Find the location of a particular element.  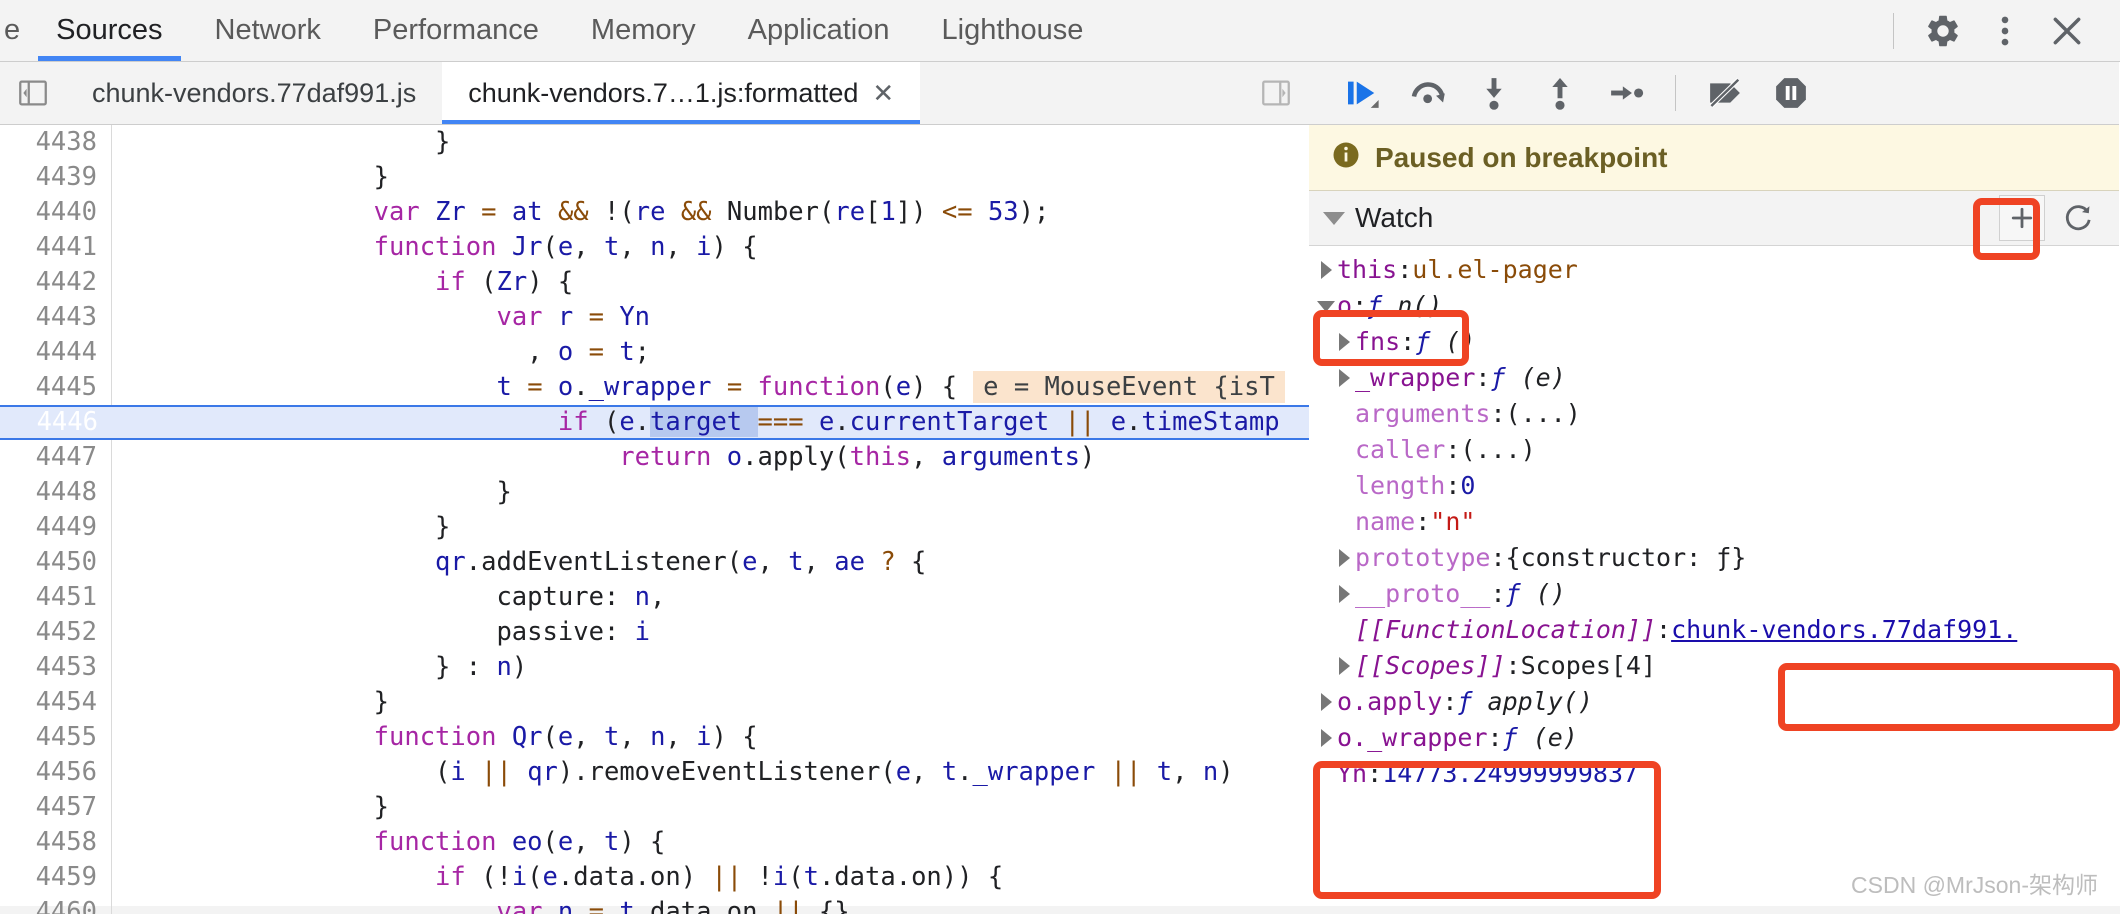

panel-tab-lighthouse: Lighthouse is located at coordinates (1013, 30).